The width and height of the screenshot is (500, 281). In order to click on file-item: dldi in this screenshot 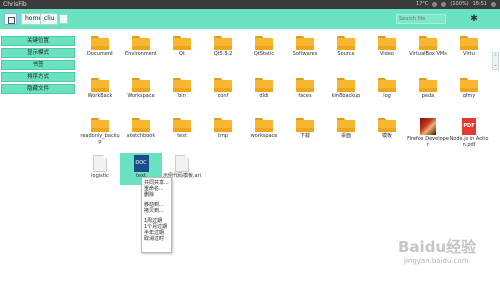, I will do `click(264, 88)`.